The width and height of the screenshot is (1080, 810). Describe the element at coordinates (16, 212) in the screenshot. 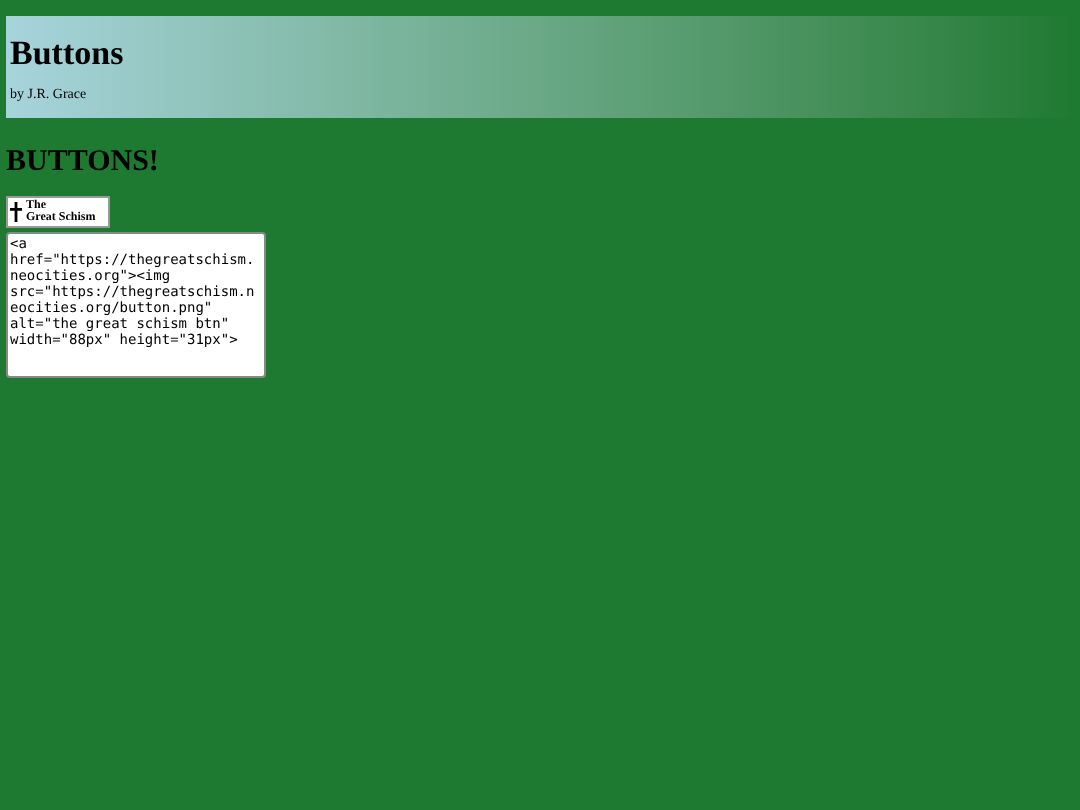

I see `cross-icon` at that location.